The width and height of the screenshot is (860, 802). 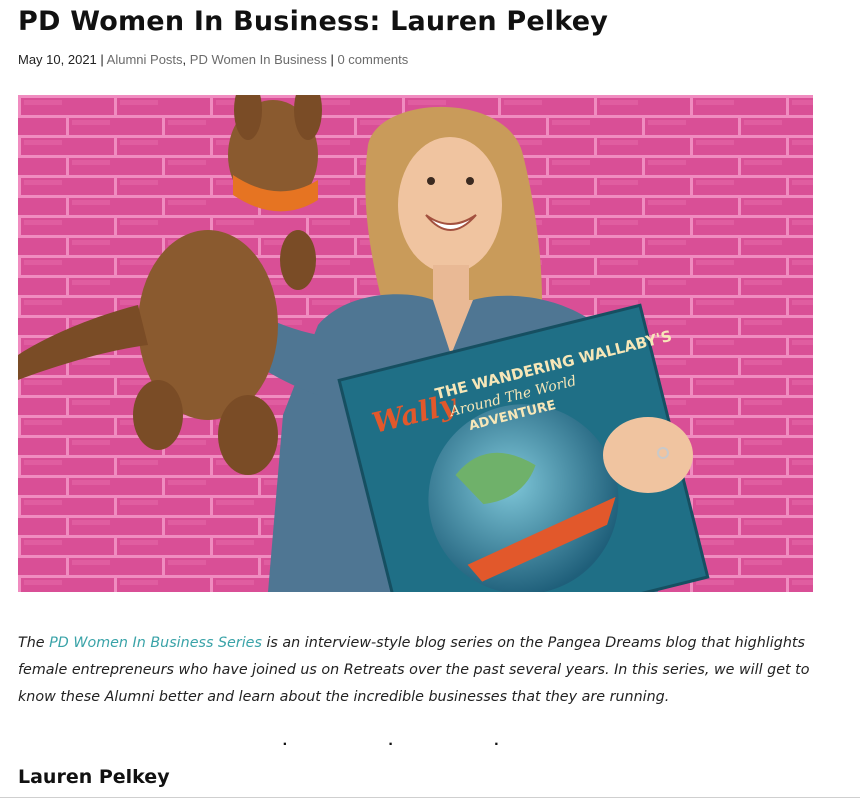 I want to click on intro-prefix: The, so click(x=34, y=643).